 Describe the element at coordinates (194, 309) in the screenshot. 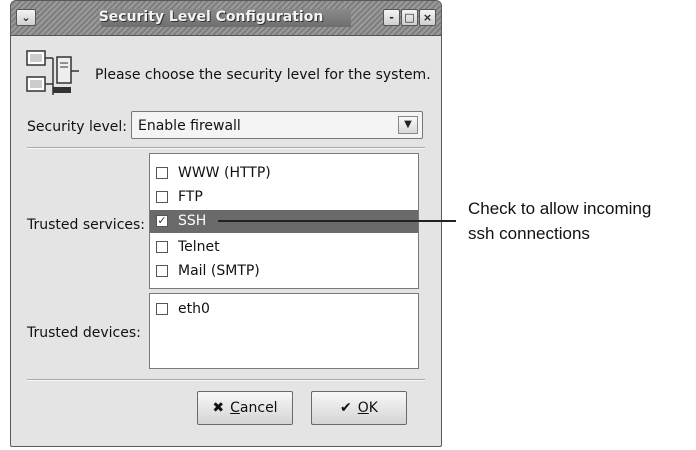

I see `device-label: eth0` at that location.